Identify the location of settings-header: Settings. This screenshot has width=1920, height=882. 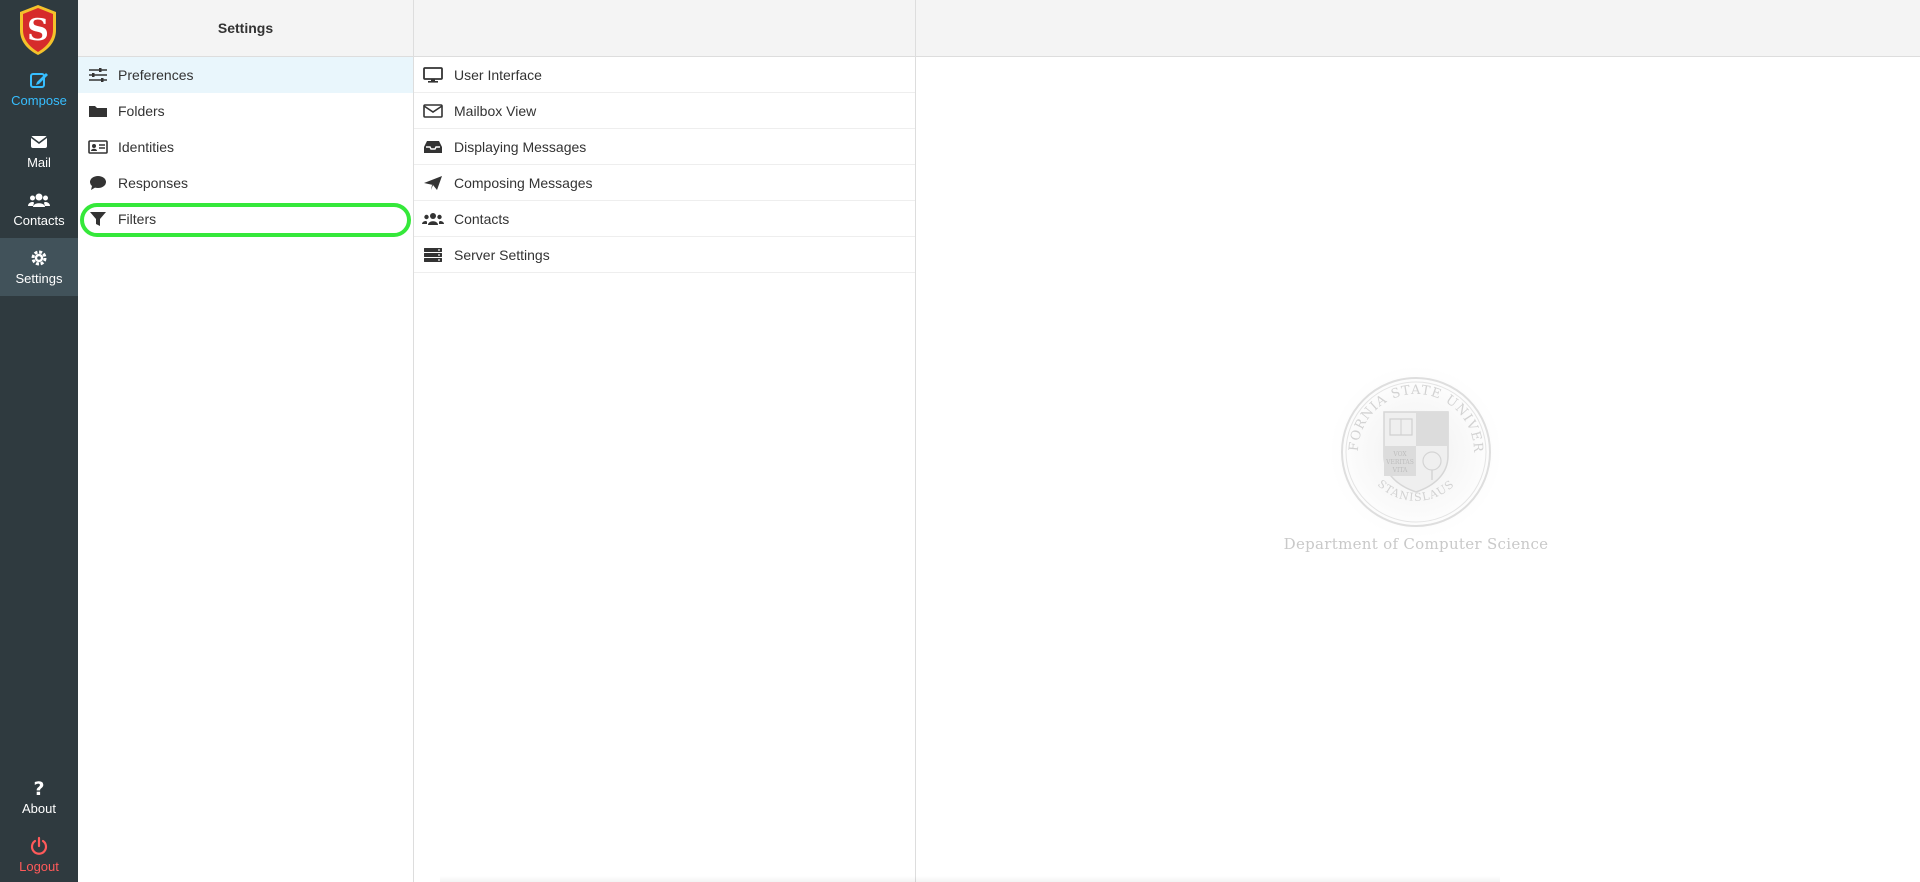
(245, 28).